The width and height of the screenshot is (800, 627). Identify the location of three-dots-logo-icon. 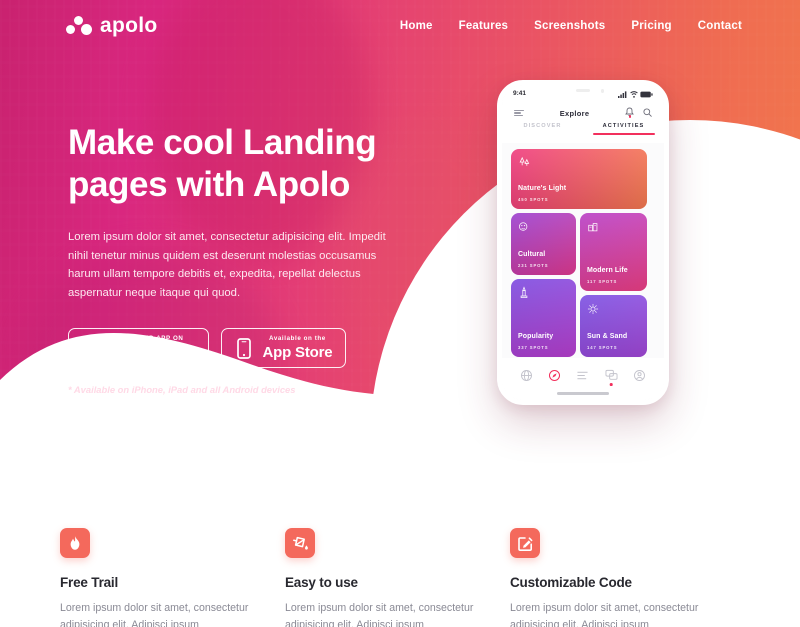
(79, 26).